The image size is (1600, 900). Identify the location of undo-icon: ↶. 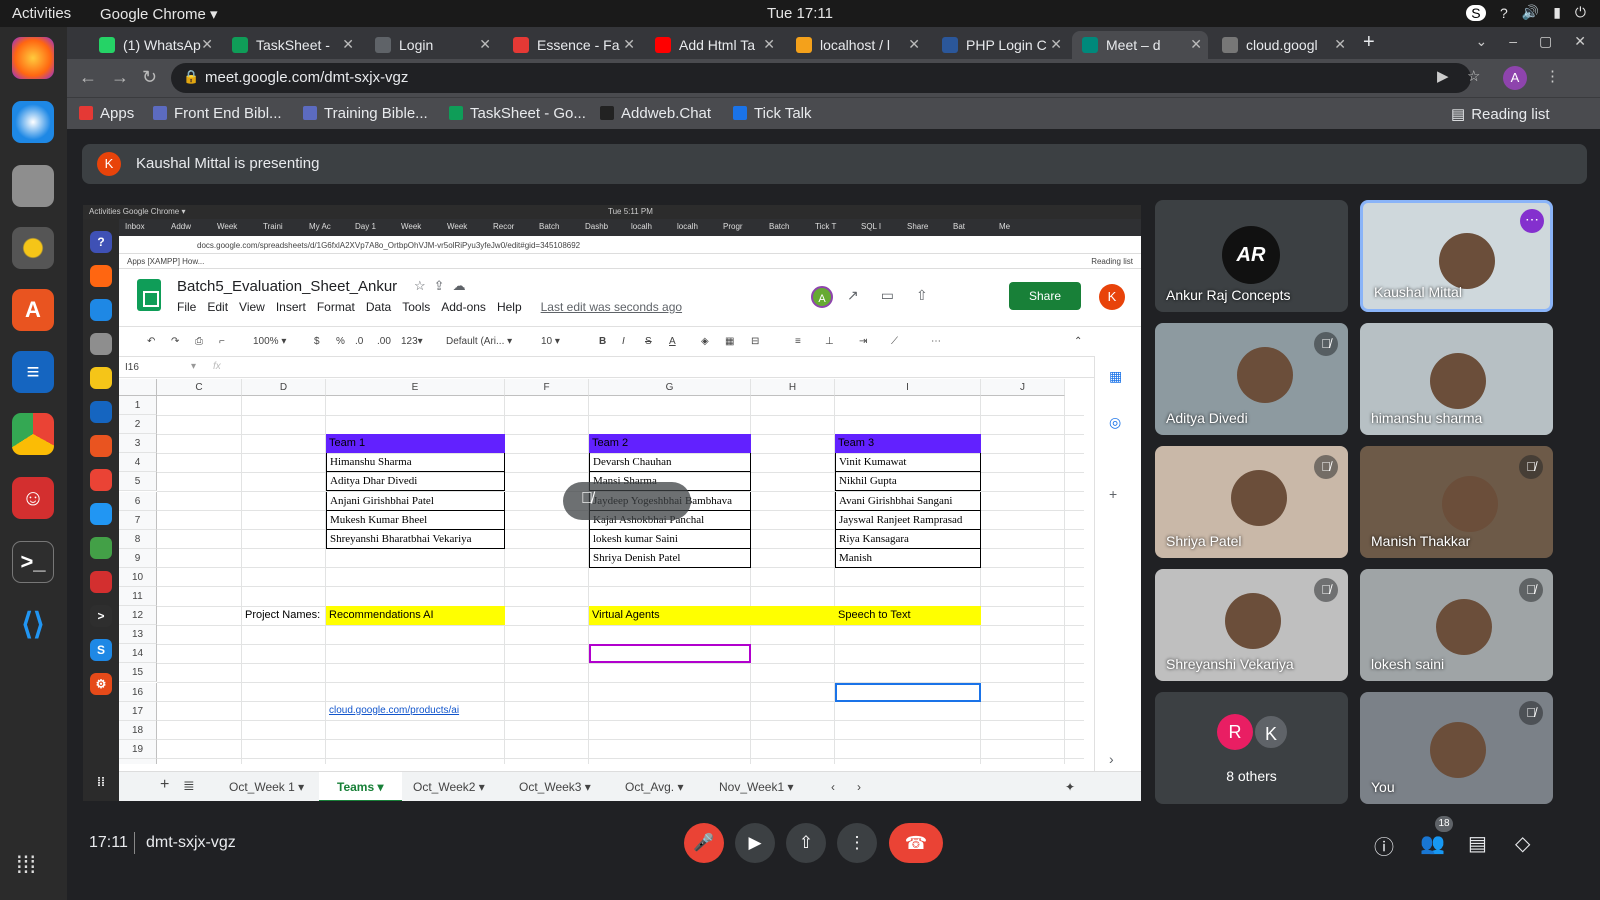
(151, 341).